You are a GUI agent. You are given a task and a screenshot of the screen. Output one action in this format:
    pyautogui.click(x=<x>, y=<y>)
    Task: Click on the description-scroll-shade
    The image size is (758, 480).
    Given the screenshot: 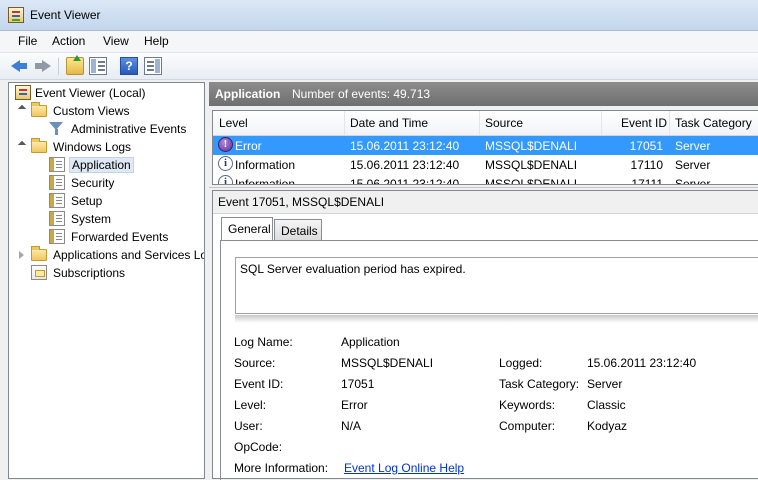 What is the action you would take?
    pyautogui.click(x=496, y=319)
    